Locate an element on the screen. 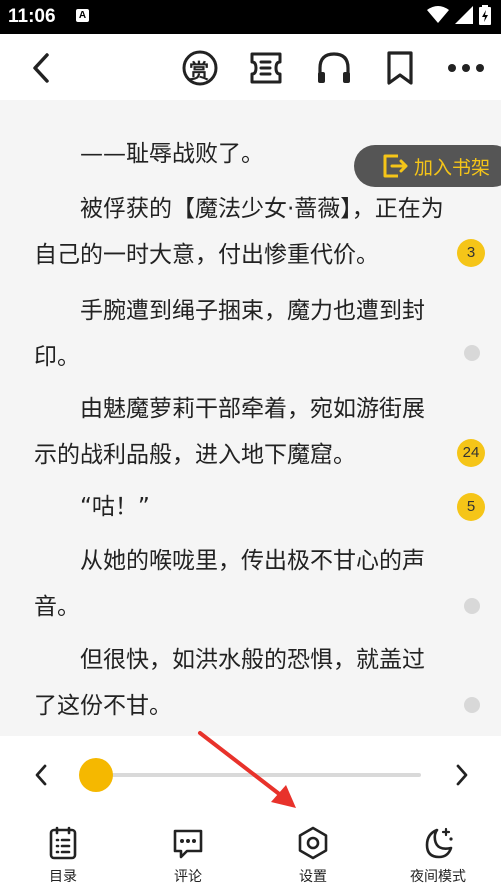 This screenshot has height=891, width=501. paragraph: “咕！” is located at coordinates (115, 507).